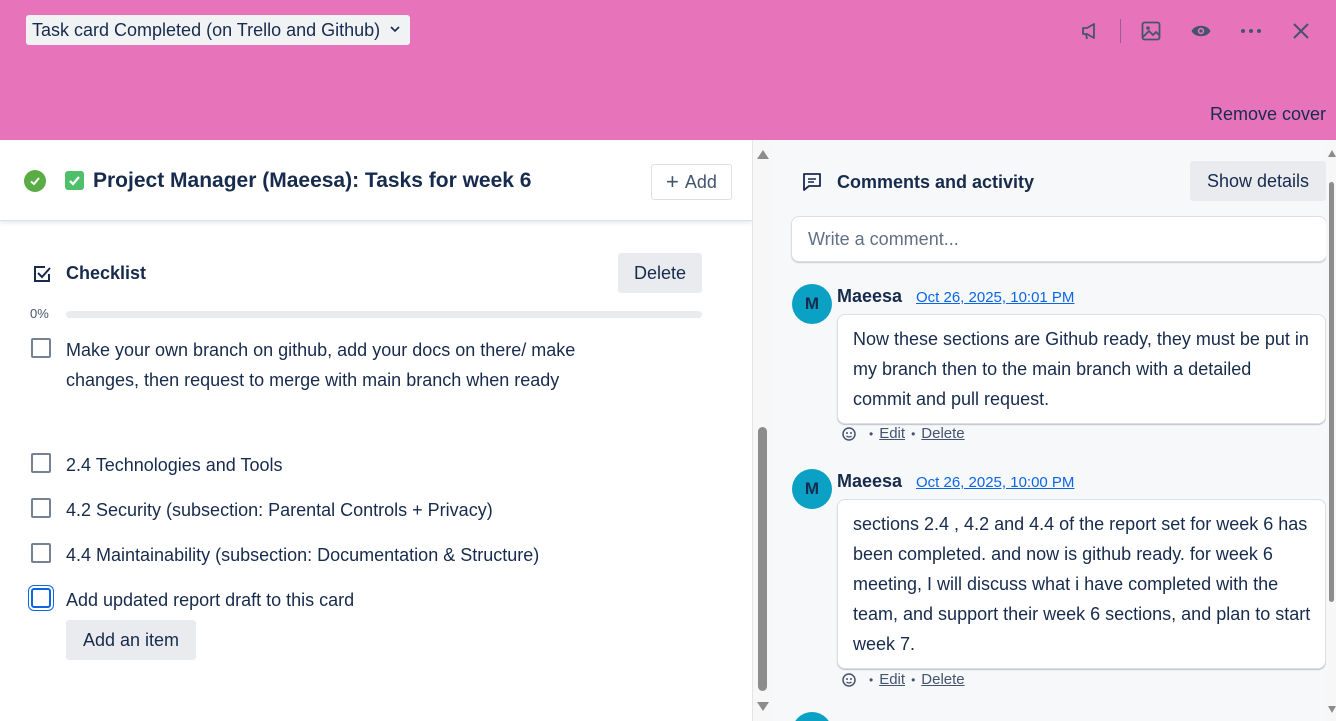 The width and height of the screenshot is (1336, 721). What do you see at coordinates (936, 182) in the screenshot?
I see `activity-title: Comments and activity` at bounding box center [936, 182].